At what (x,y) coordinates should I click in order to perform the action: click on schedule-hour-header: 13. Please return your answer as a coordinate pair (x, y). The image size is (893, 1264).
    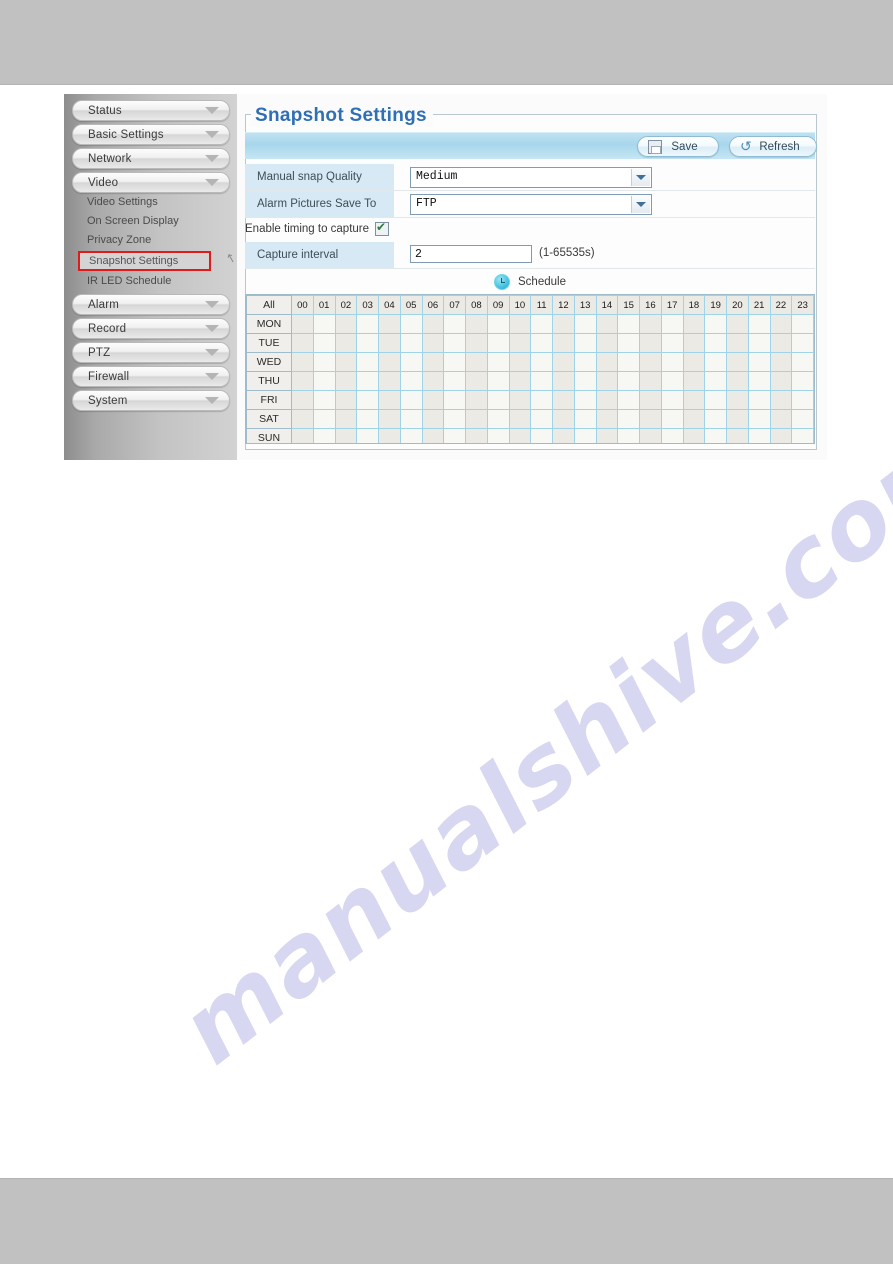
    Looking at the image, I should click on (585, 305).